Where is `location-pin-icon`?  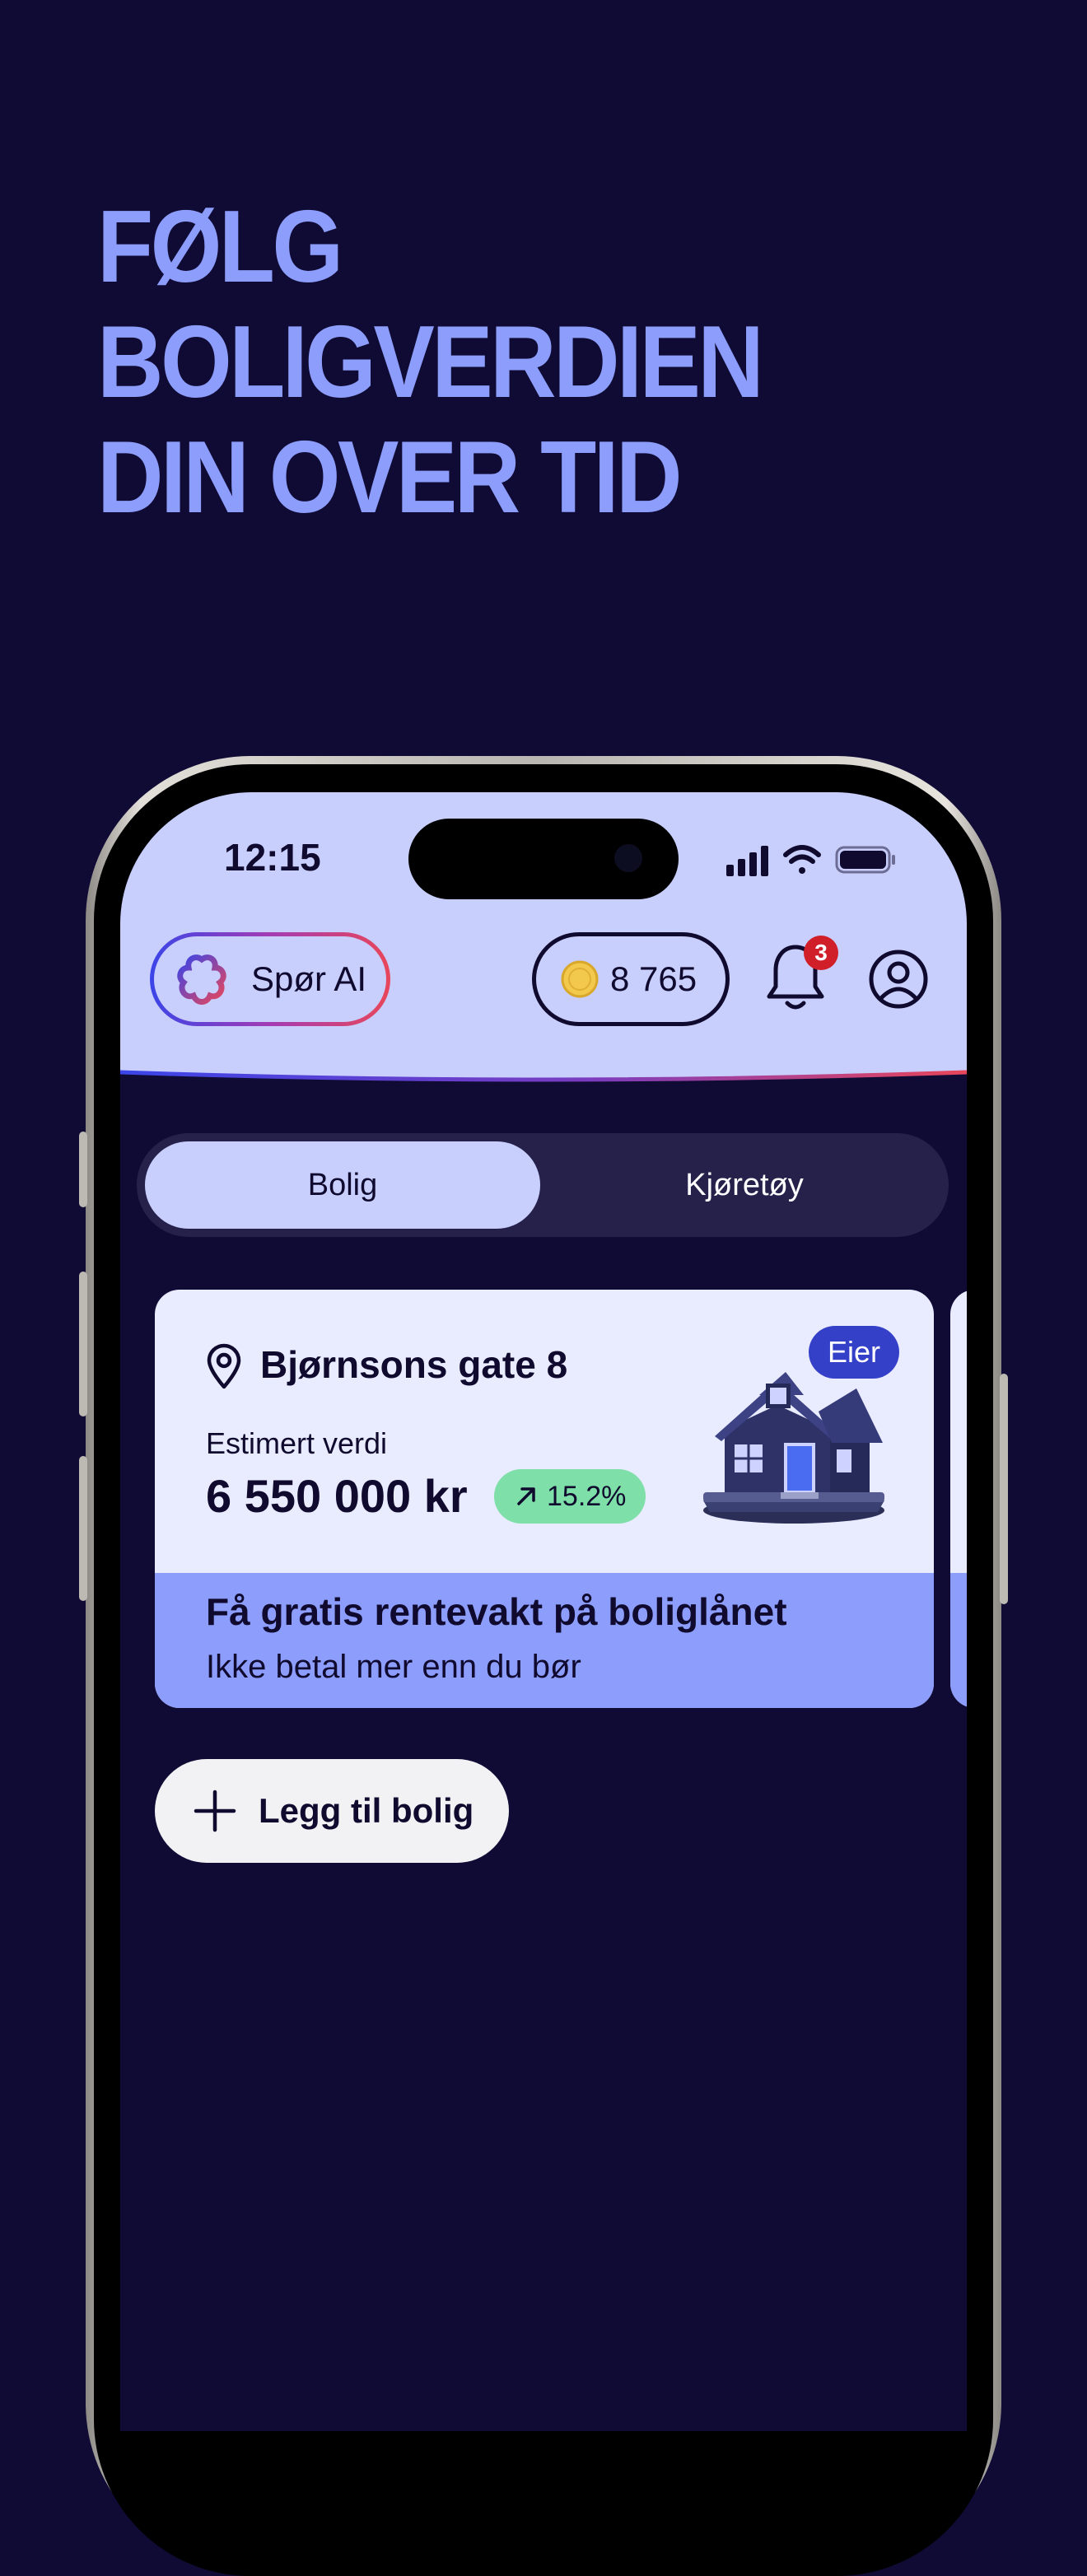
location-pin-icon is located at coordinates (224, 1366).